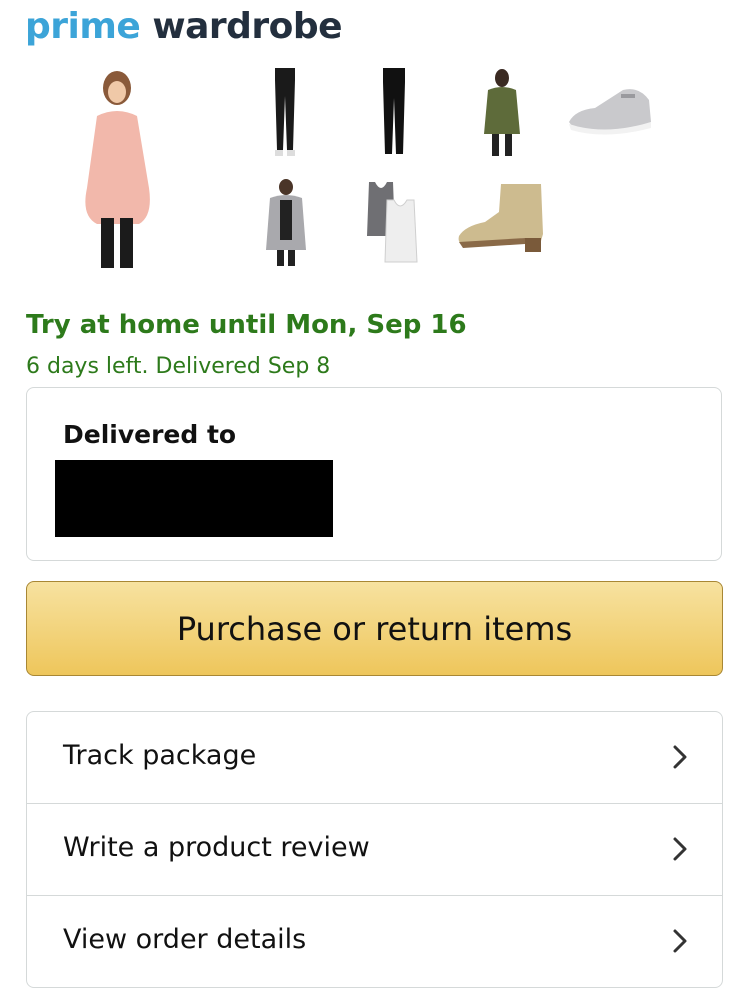  Describe the element at coordinates (285, 114) in the screenshot. I see `item-thumb-black-leggings` at that location.